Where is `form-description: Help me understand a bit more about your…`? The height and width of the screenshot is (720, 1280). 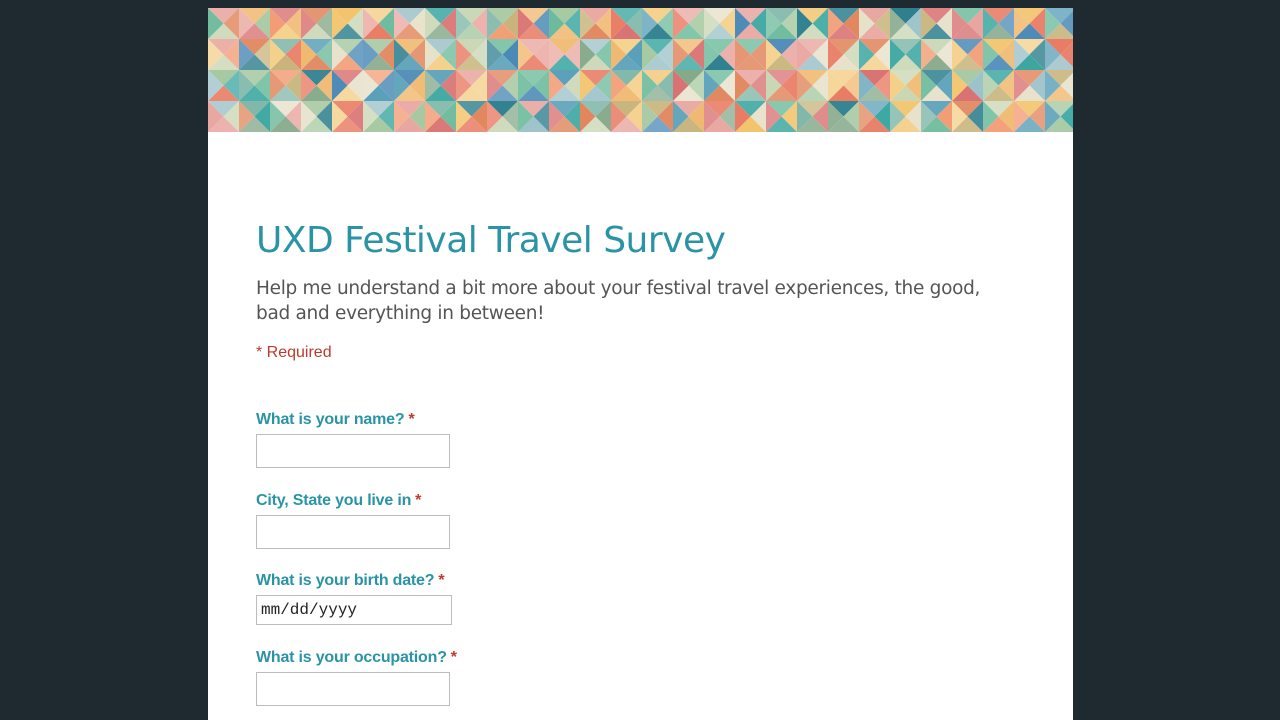 form-description: Help me understand a bit more about your… is located at coordinates (618, 301).